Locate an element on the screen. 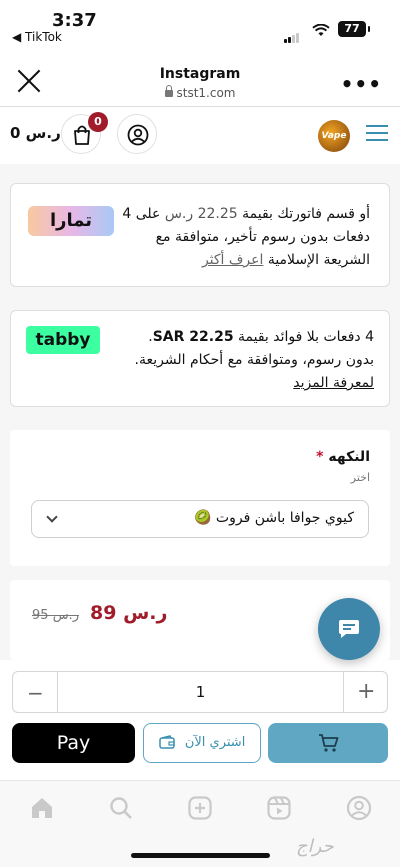  home-indicator is located at coordinates (200, 855).